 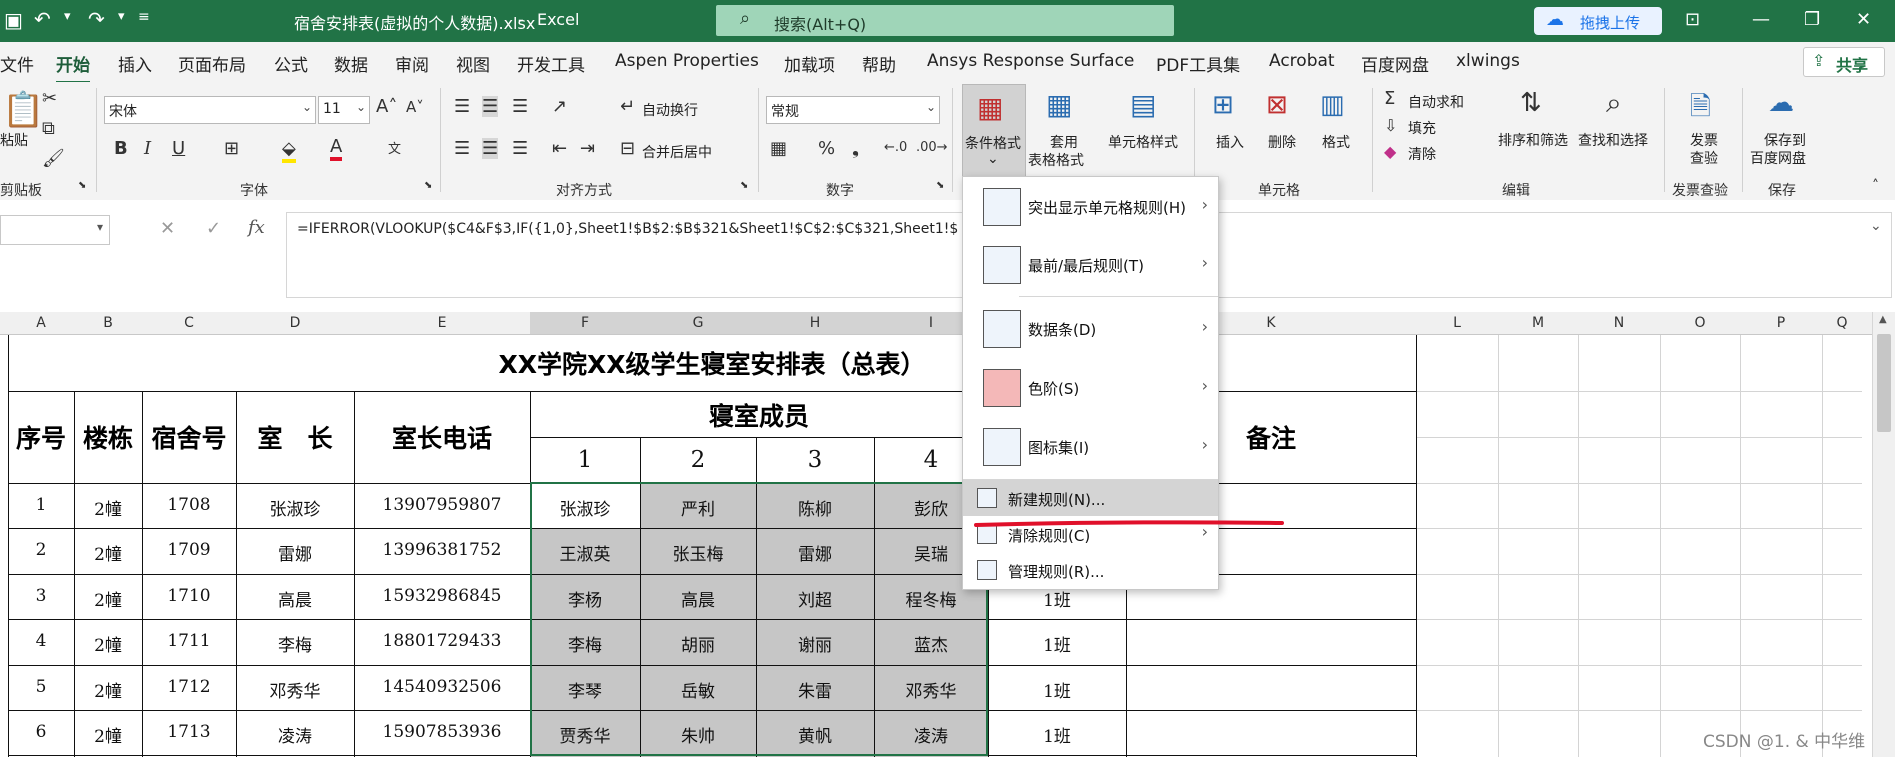 I want to click on clipboard-launcher-icon: ⬊, so click(x=82, y=185).